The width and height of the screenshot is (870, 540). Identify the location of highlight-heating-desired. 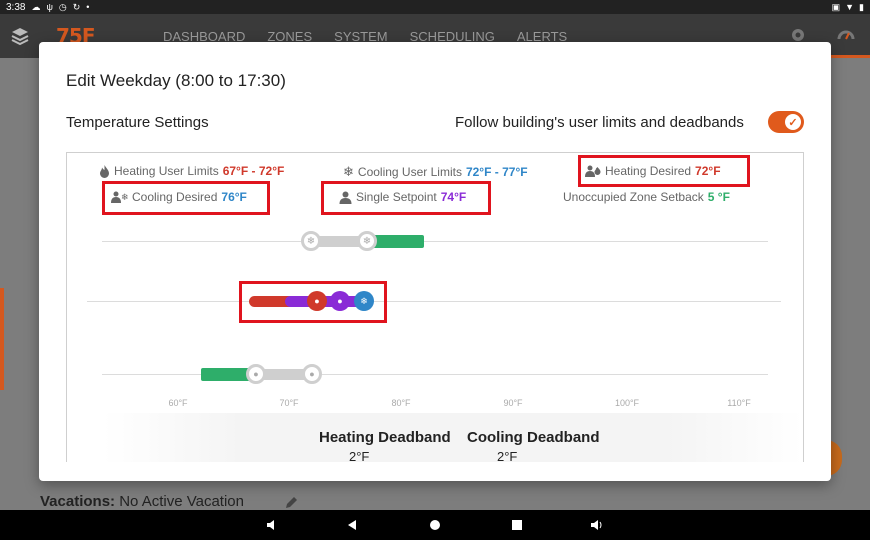
(664, 171).